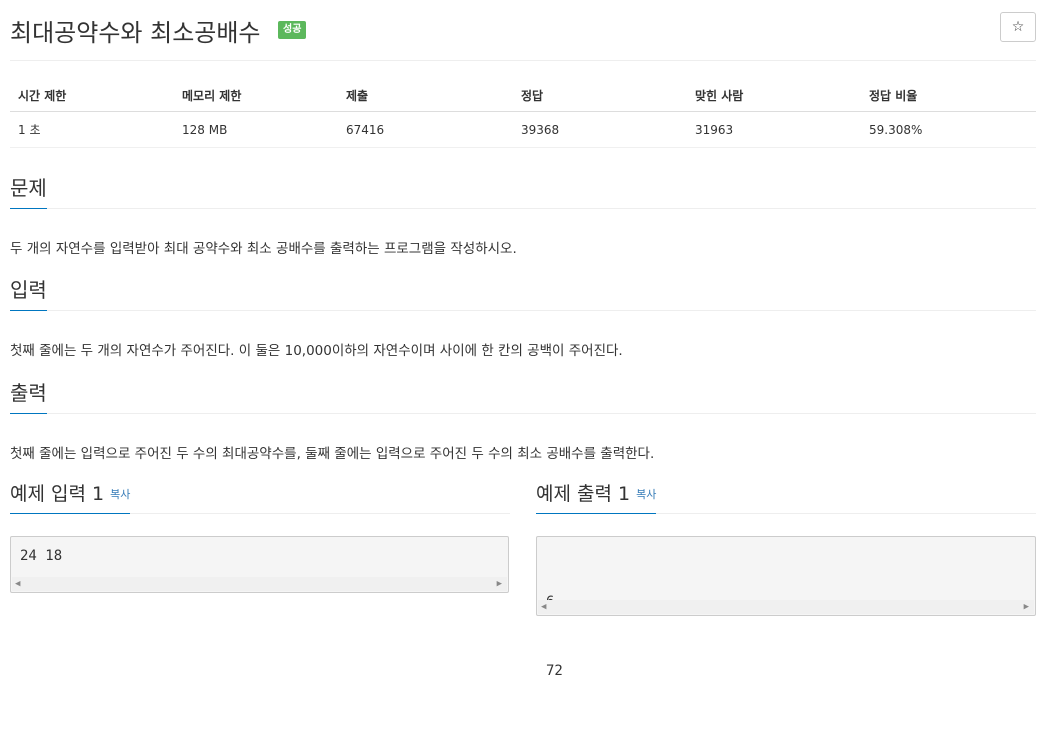 This screenshot has width=1046, height=729. What do you see at coordinates (135, 33) in the screenshot?
I see `page-title: 최대공약수와 최소공배수` at bounding box center [135, 33].